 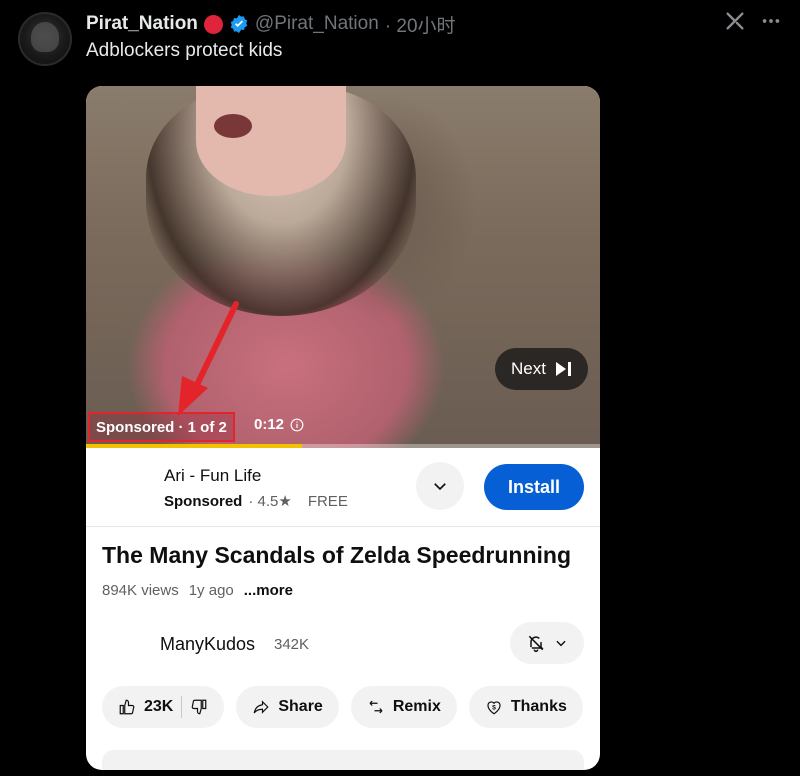 What do you see at coordinates (343, 760) in the screenshot?
I see `comments-preview` at bounding box center [343, 760].